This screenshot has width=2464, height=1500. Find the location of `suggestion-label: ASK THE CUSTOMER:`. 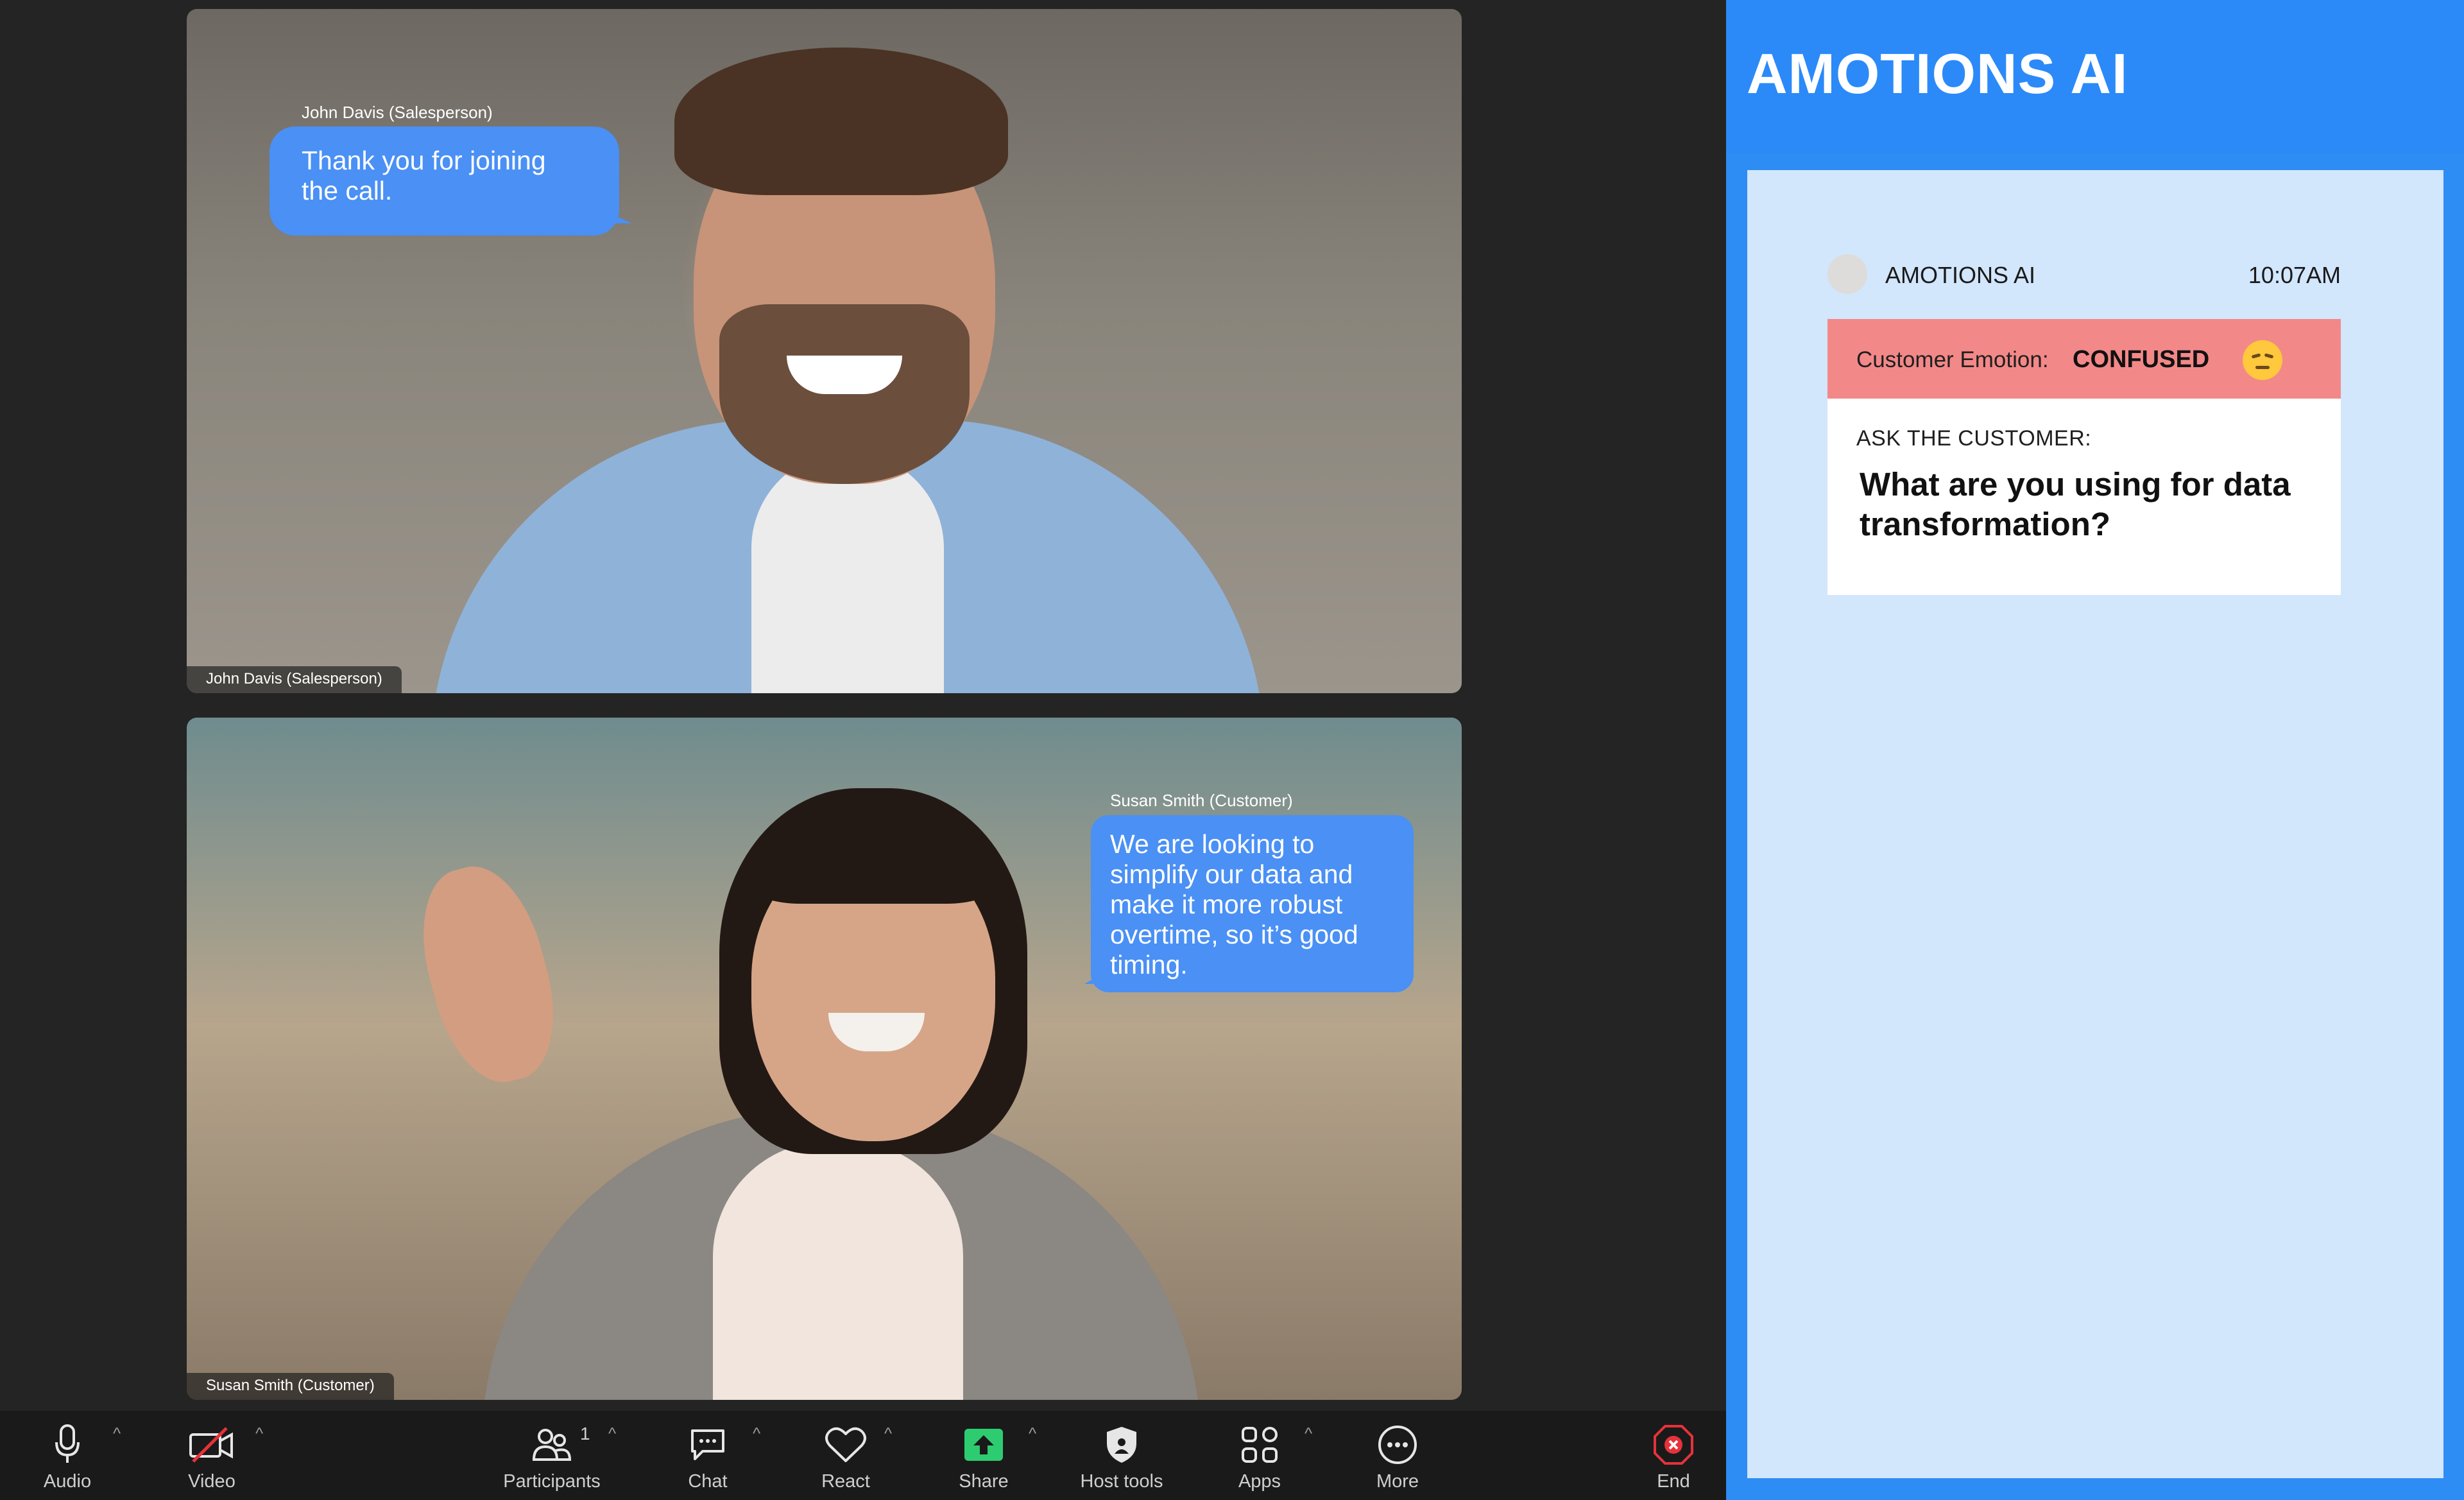

suggestion-label: ASK THE CUSTOMER: is located at coordinates (1974, 438).